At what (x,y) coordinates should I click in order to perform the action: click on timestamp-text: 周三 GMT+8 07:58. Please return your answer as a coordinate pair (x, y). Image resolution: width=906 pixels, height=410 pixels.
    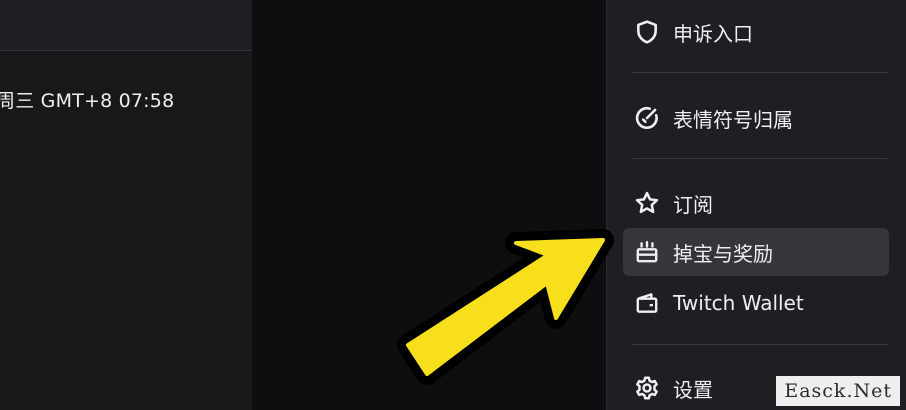
    Looking at the image, I should click on (87, 101).